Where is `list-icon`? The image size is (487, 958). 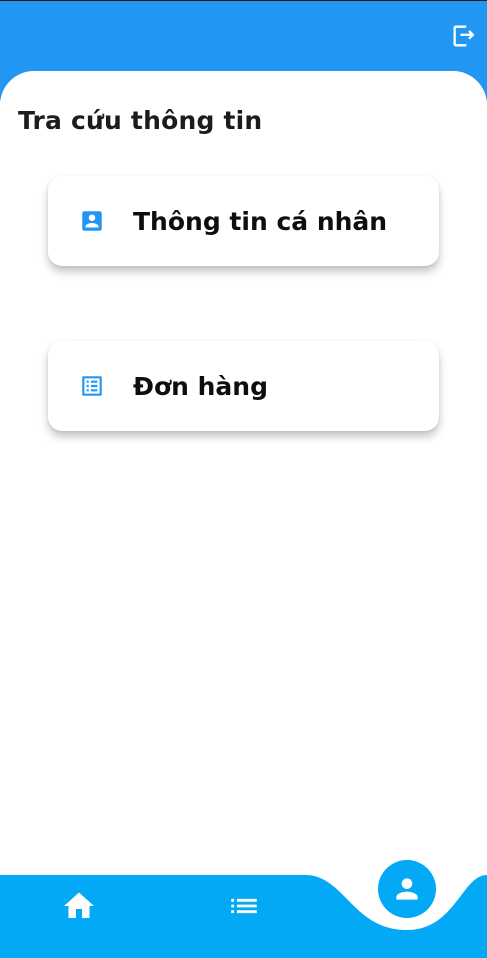 list-icon is located at coordinates (244, 906).